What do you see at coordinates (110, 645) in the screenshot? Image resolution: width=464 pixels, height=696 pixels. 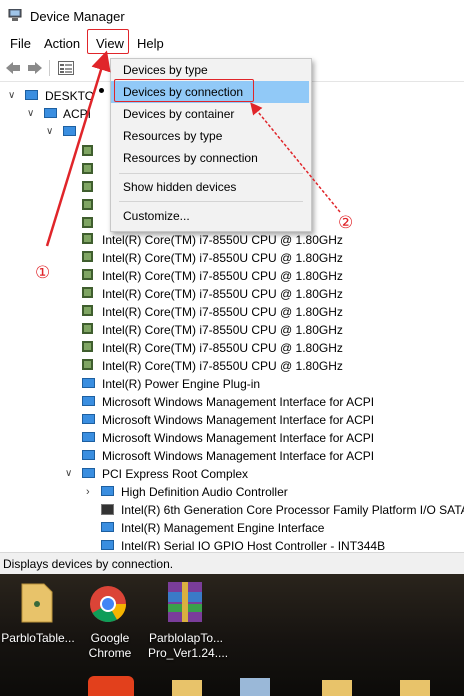 I see `desktop-icon-label: Google Chrome` at bounding box center [110, 645].